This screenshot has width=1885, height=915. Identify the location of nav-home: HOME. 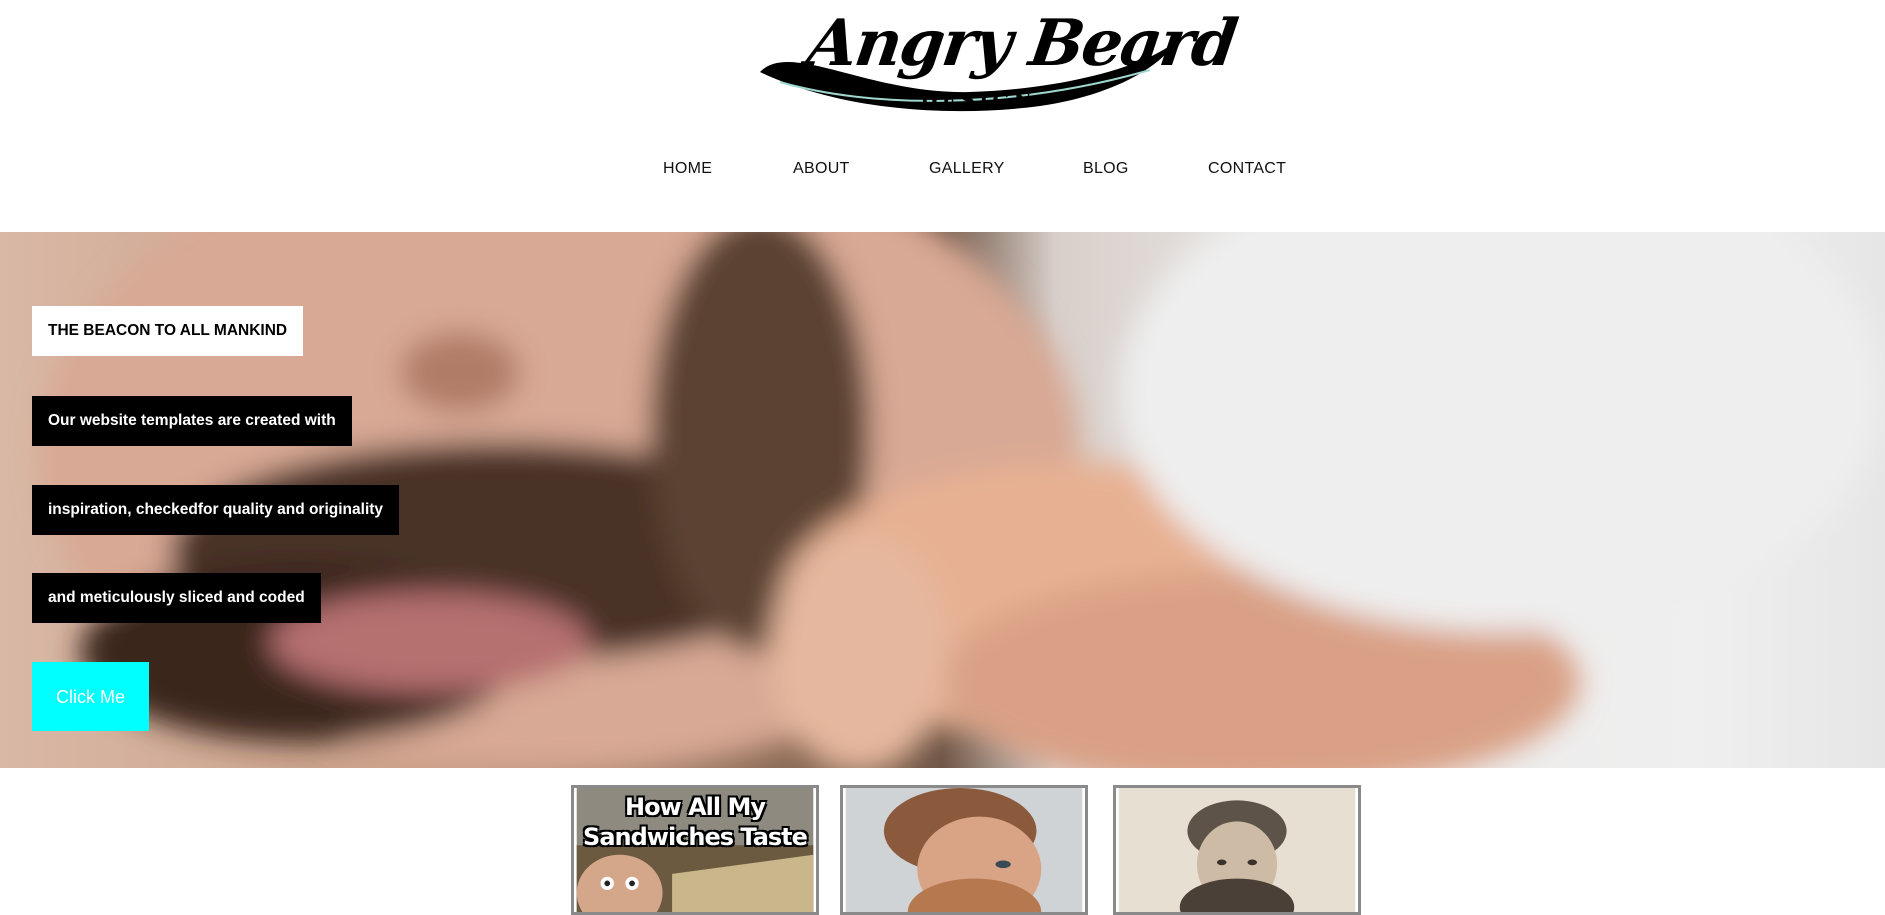
(687, 169).